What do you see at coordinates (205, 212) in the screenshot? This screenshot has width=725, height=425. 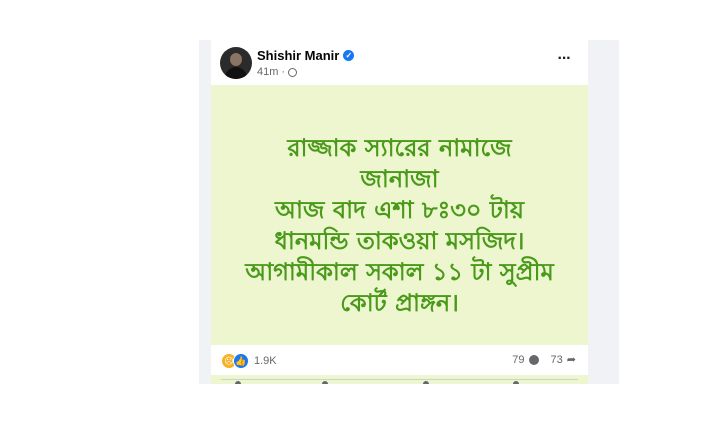 I see `feed-gutter-left` at bounding box center [205, 212].